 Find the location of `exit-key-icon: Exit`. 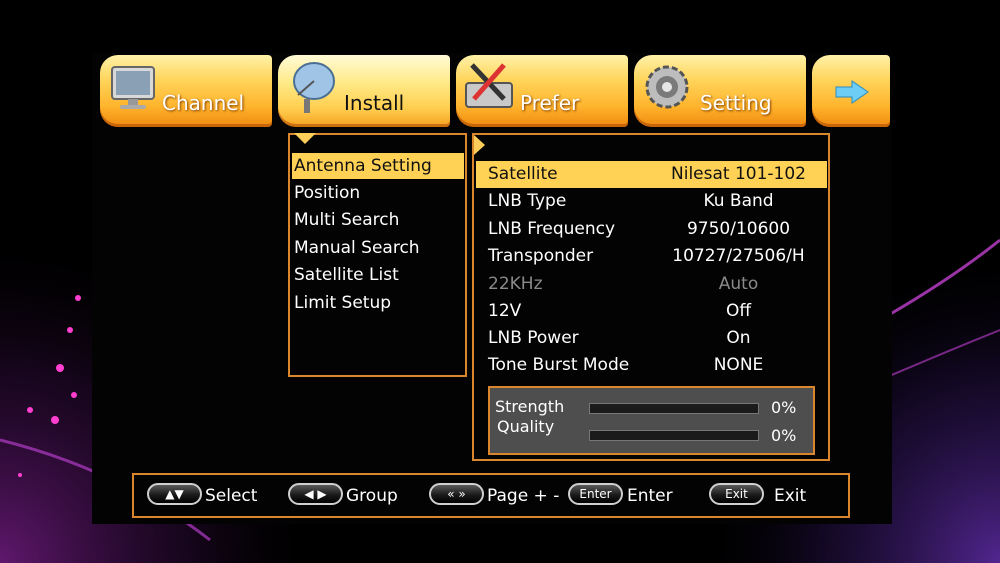

exit-key-icon: Exit is located at coordinates (736, 494).